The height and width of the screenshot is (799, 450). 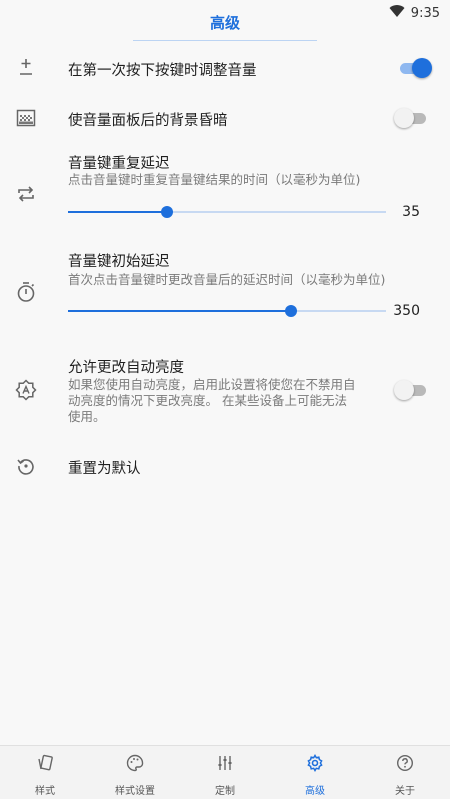 I want to click on setting-initial-delay-label: 音量键初始延迟, so click(x=119, y=262).